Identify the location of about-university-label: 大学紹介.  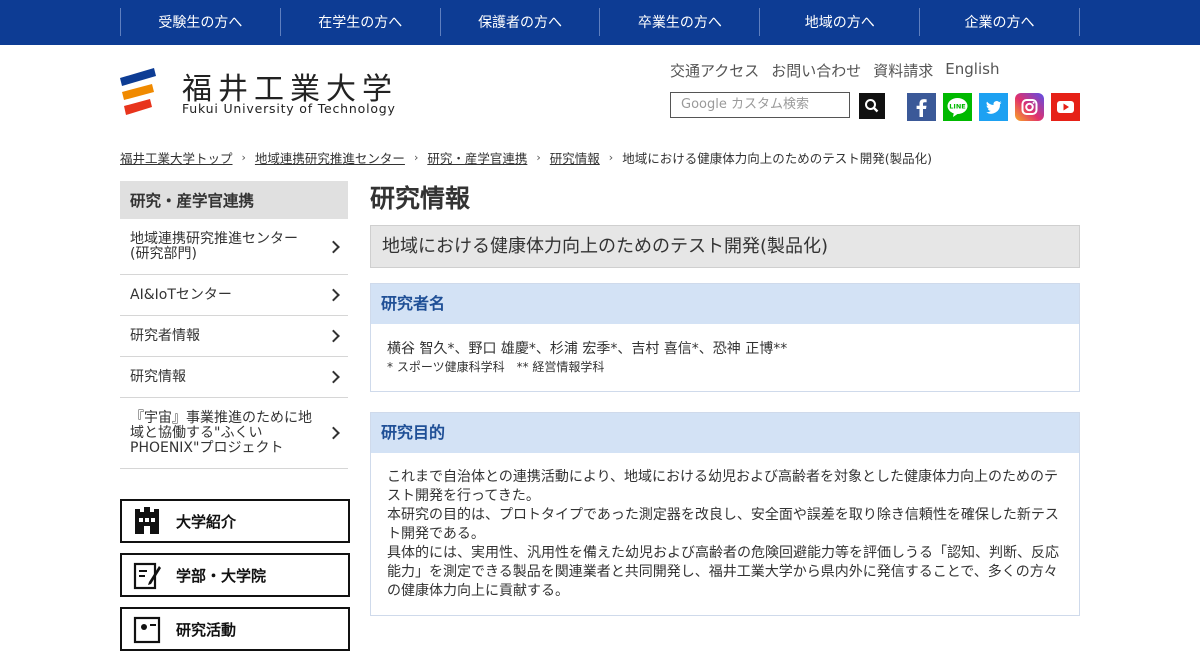
(206, 521).